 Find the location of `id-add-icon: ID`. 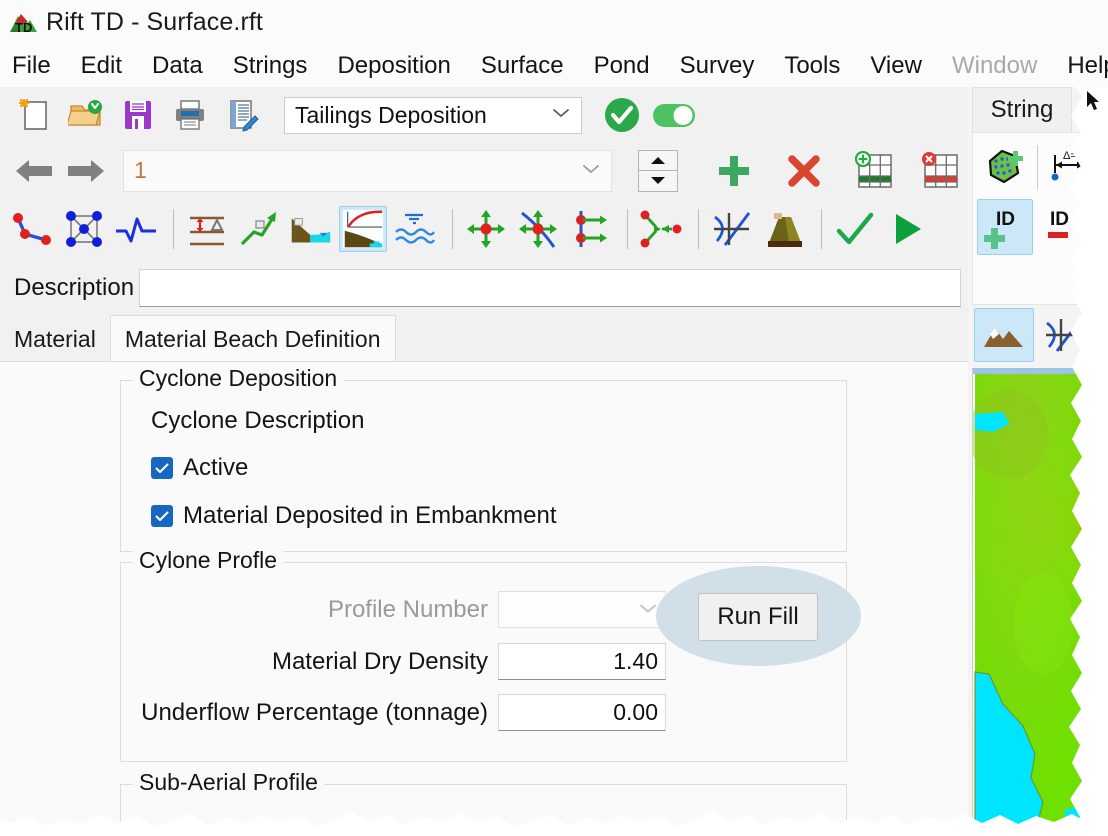

id-add-icon: ID is located at coordinates (1005, 227).